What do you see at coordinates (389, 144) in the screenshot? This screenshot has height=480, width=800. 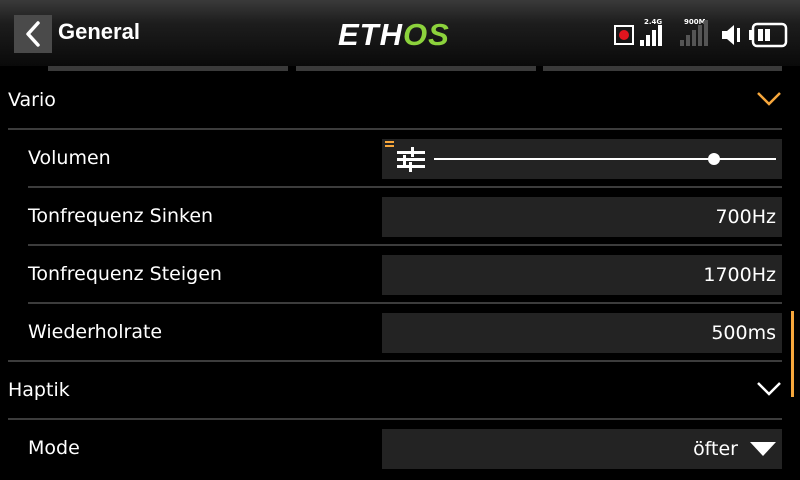 I see `slider-menu-icon` at bounding box center [389, 144].